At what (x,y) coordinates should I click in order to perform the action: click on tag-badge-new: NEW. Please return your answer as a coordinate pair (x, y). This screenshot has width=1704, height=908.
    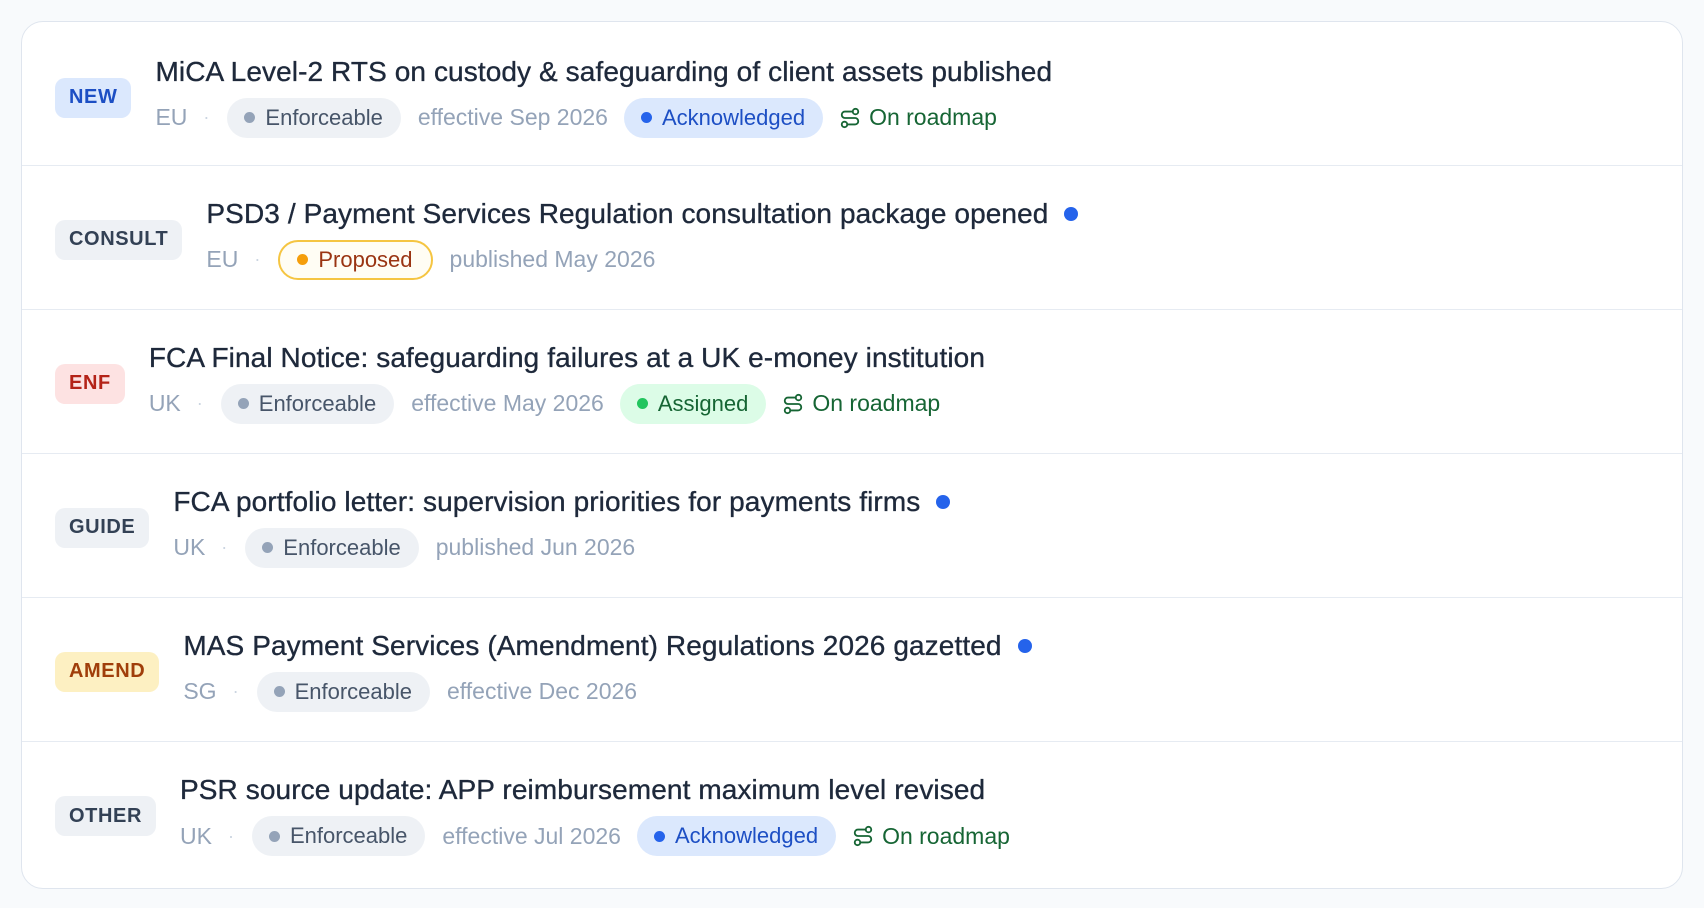
    Looking at the image, I should click on (93, 97).